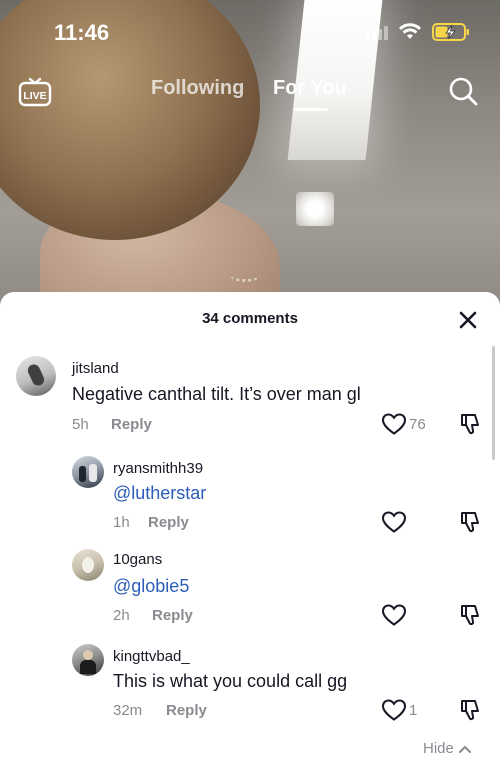 Image resolution: width=500 pixels, height=762 pixels. I want to click on comment-reply-item: ryansmithh39 @lutherstar 1h Reply, so click(250, 495).